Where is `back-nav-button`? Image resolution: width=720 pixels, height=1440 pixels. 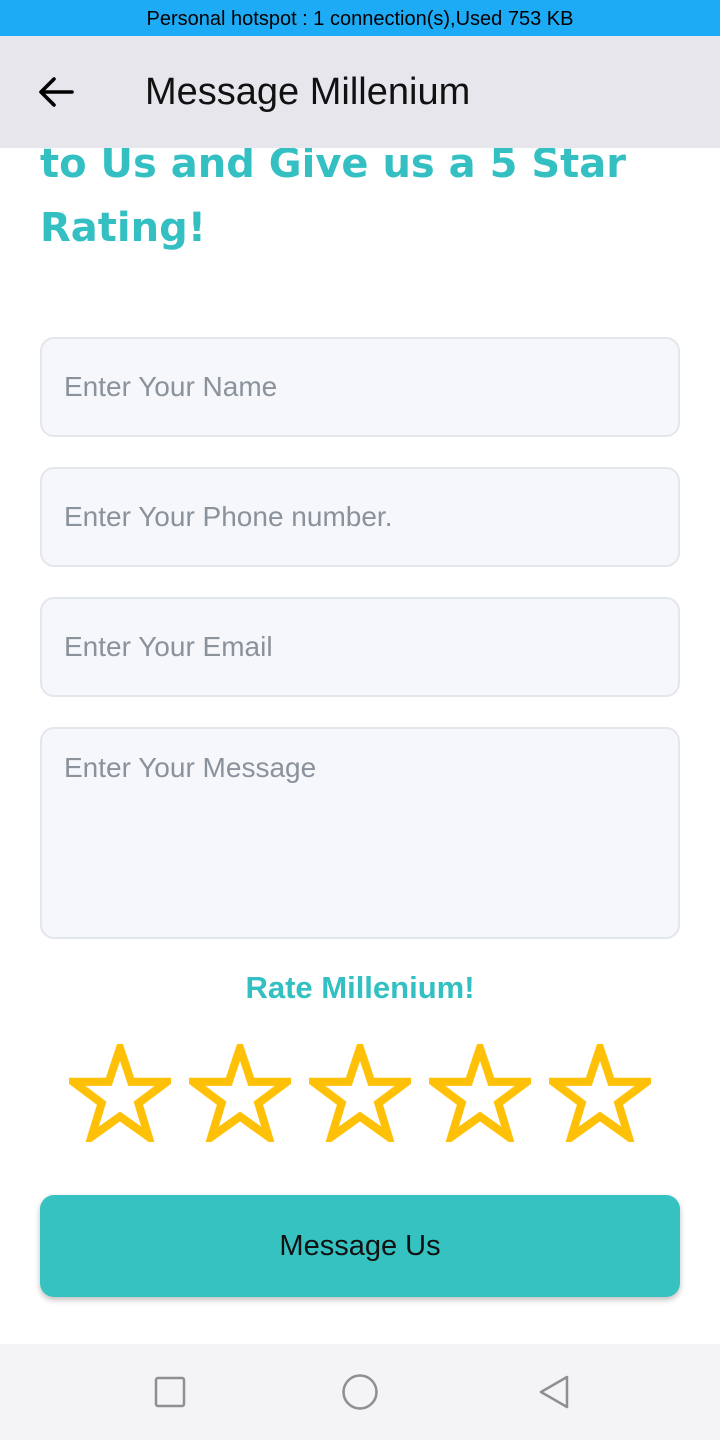
back-nav-button is located at coordinates (554, 1392).